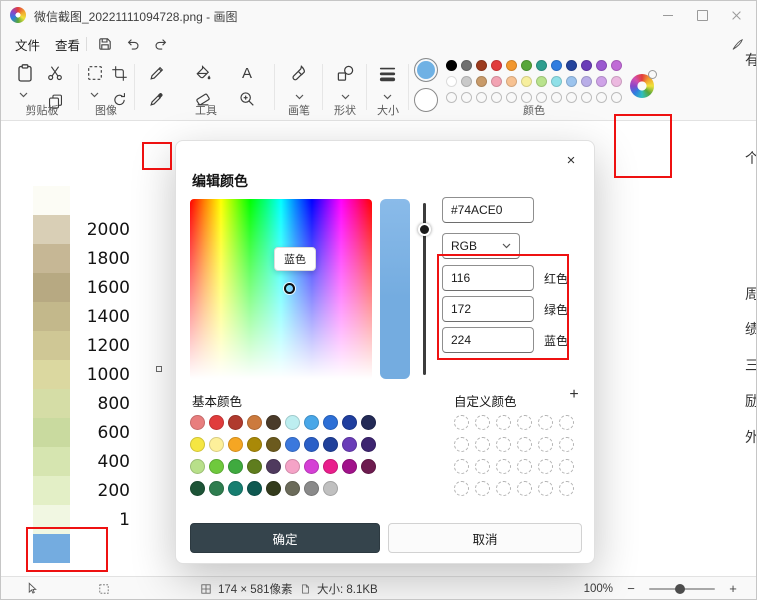 The width and height of the screenshot is (757, 600). What do you see at coordinates (424, 229) in the screenshot?
I see `value-slider-handle` at bounding box center [424, 229].